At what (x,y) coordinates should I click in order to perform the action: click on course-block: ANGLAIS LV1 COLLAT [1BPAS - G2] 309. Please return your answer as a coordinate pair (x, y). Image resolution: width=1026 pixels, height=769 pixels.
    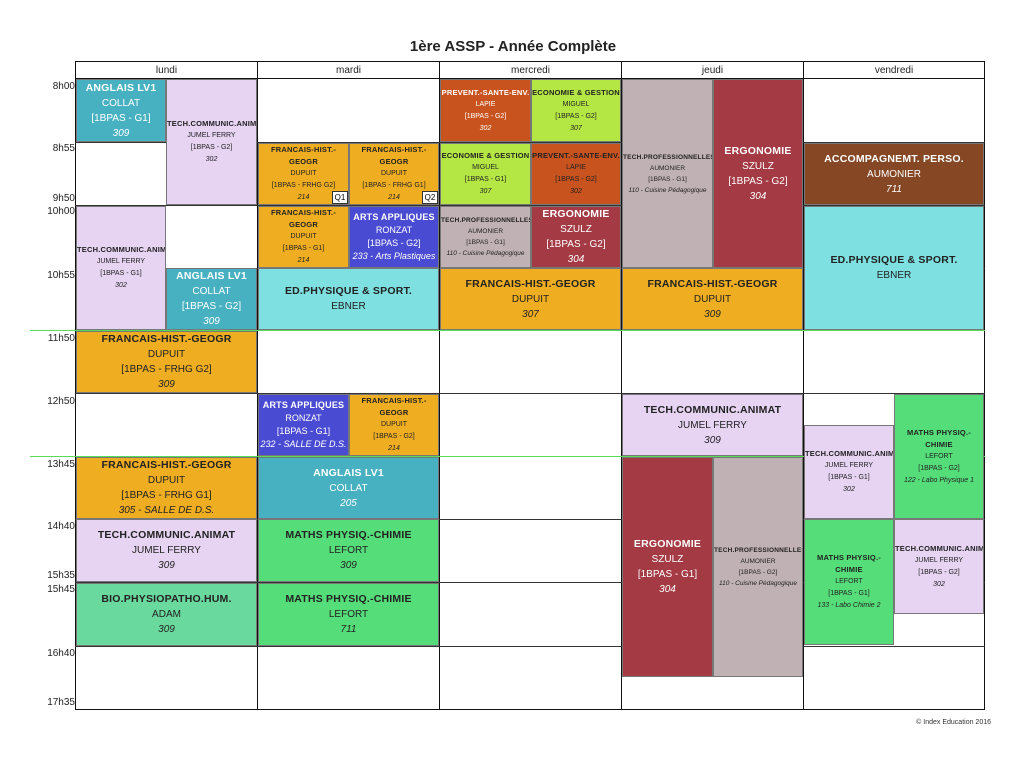
    Looking at the image, I should click on (211, 299).